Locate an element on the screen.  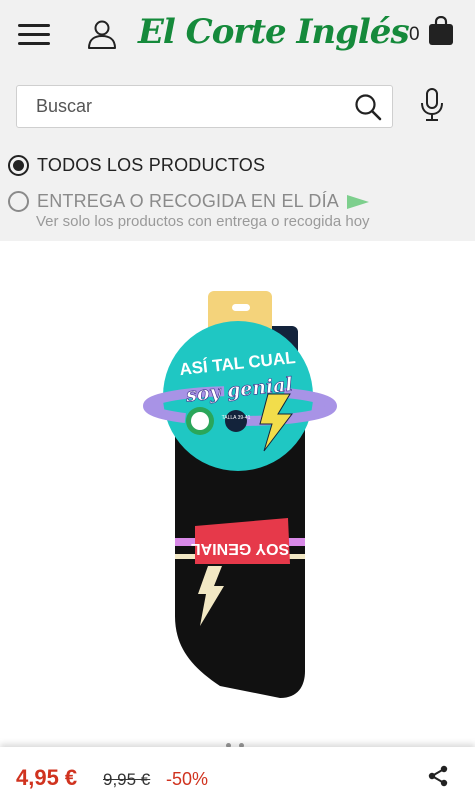
search-icon is located at coordinates (368, 107).